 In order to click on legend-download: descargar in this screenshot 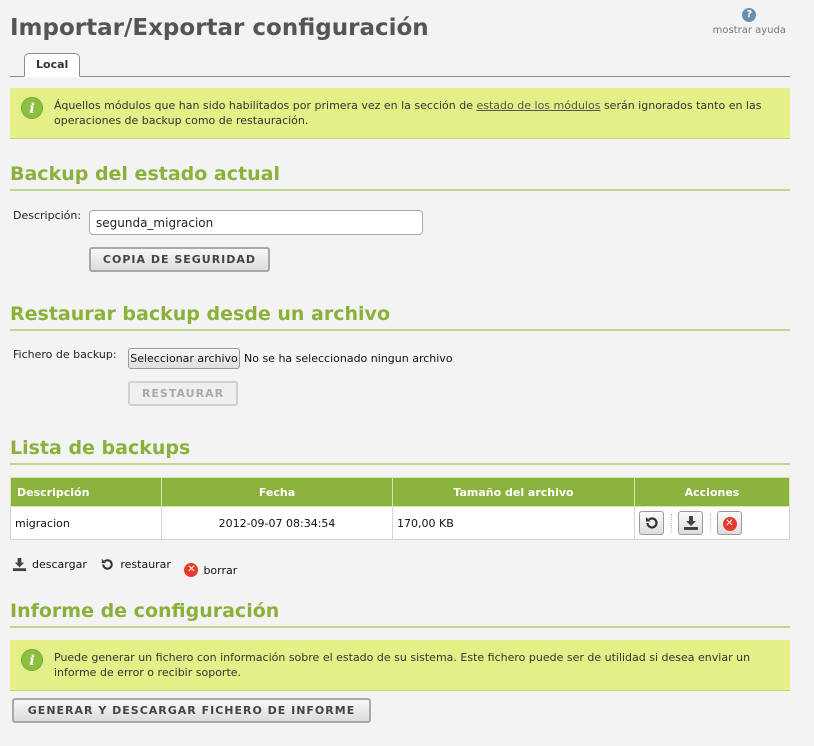, I will do `click(49, 564)`.